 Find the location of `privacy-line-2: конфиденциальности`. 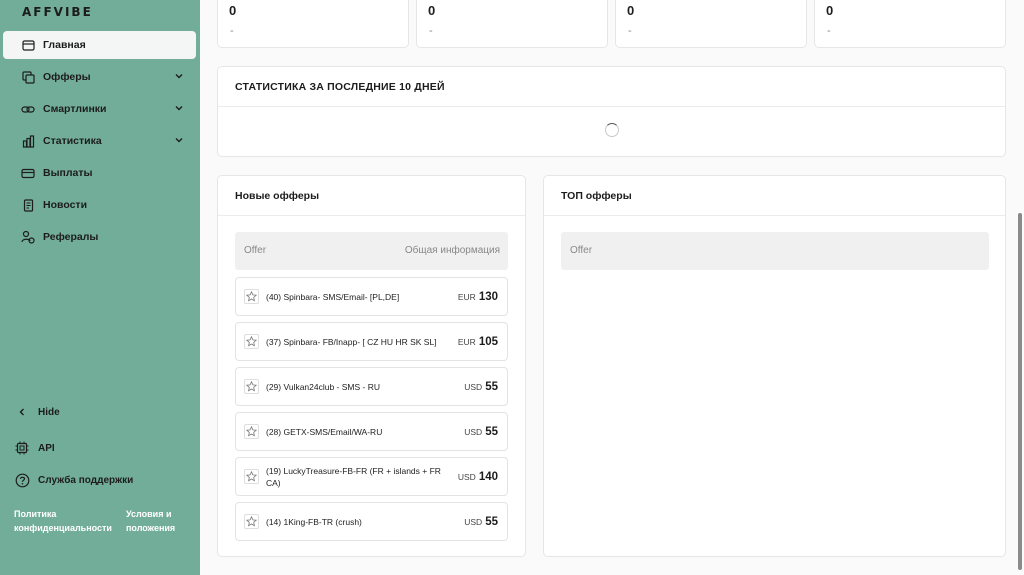

privacy-line-2: конфиденциальности is located at coordinates (63, 528).